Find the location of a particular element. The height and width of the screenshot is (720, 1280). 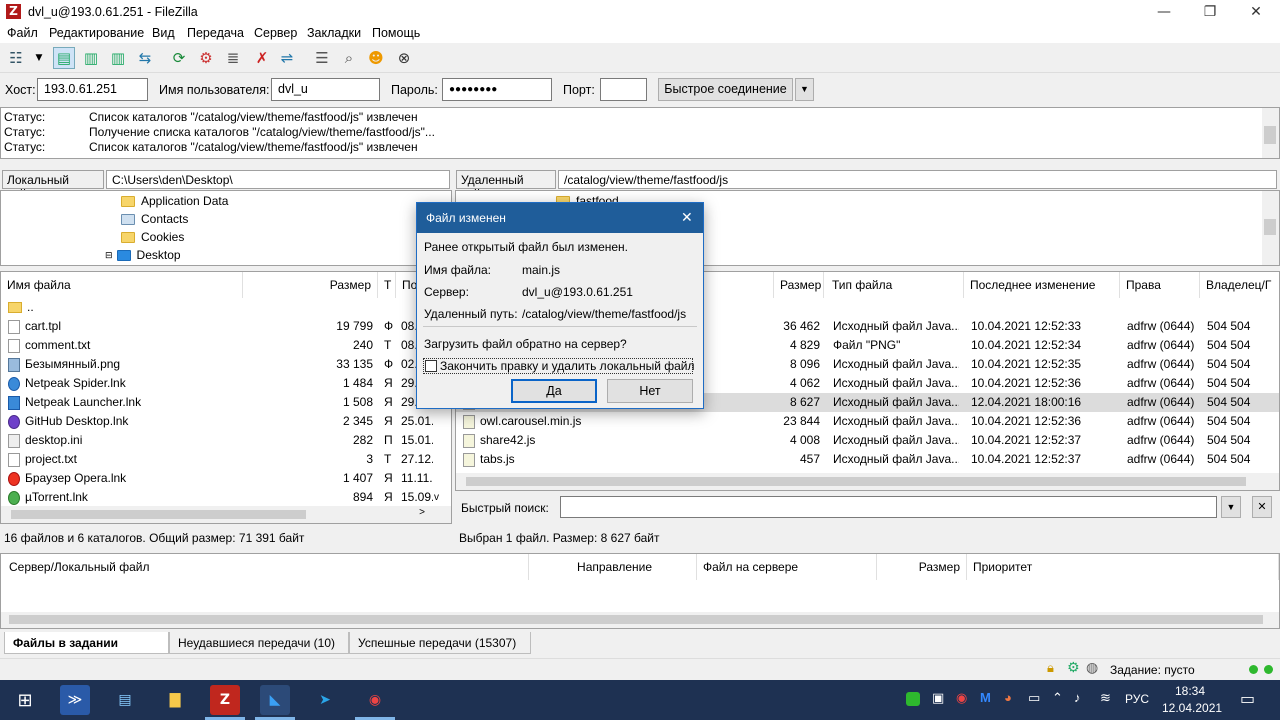

log-scrollbar is located at coordinates (1270, 133).